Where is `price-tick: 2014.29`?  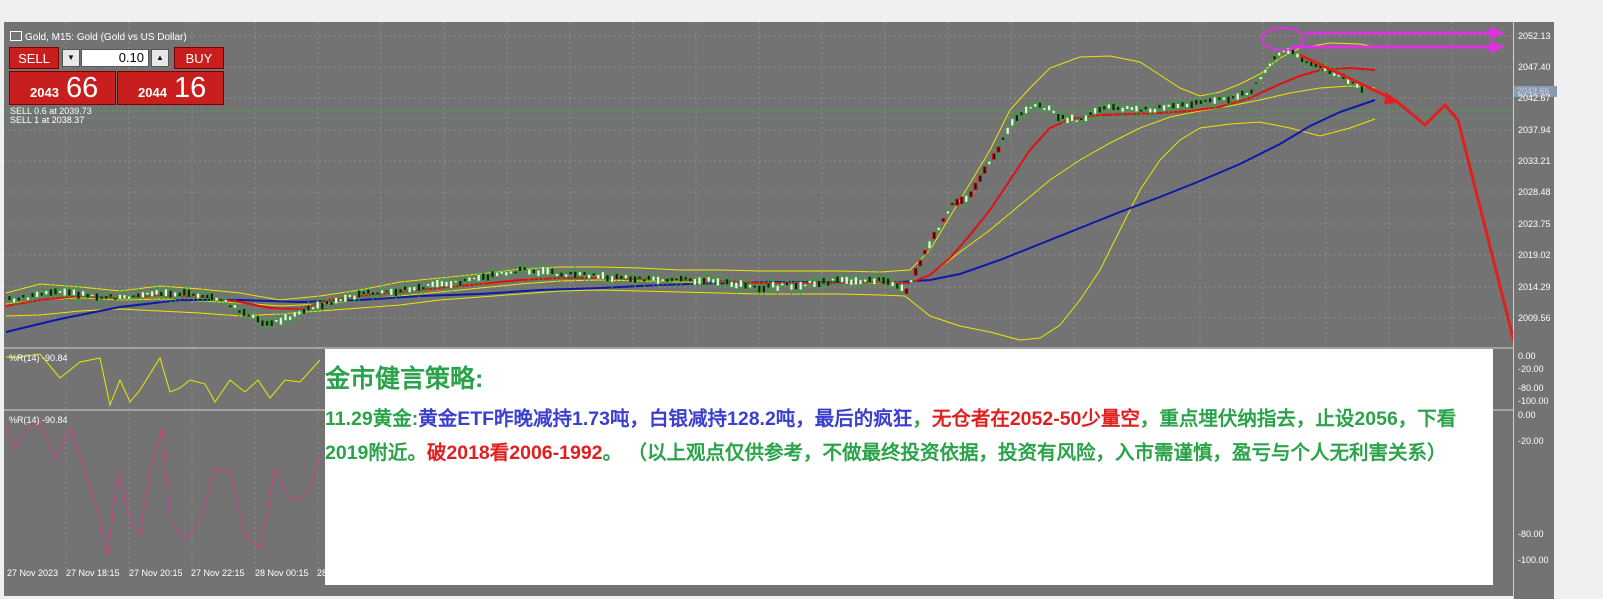
price-tick: 2014.29 is located at coordinates (1534, 287).